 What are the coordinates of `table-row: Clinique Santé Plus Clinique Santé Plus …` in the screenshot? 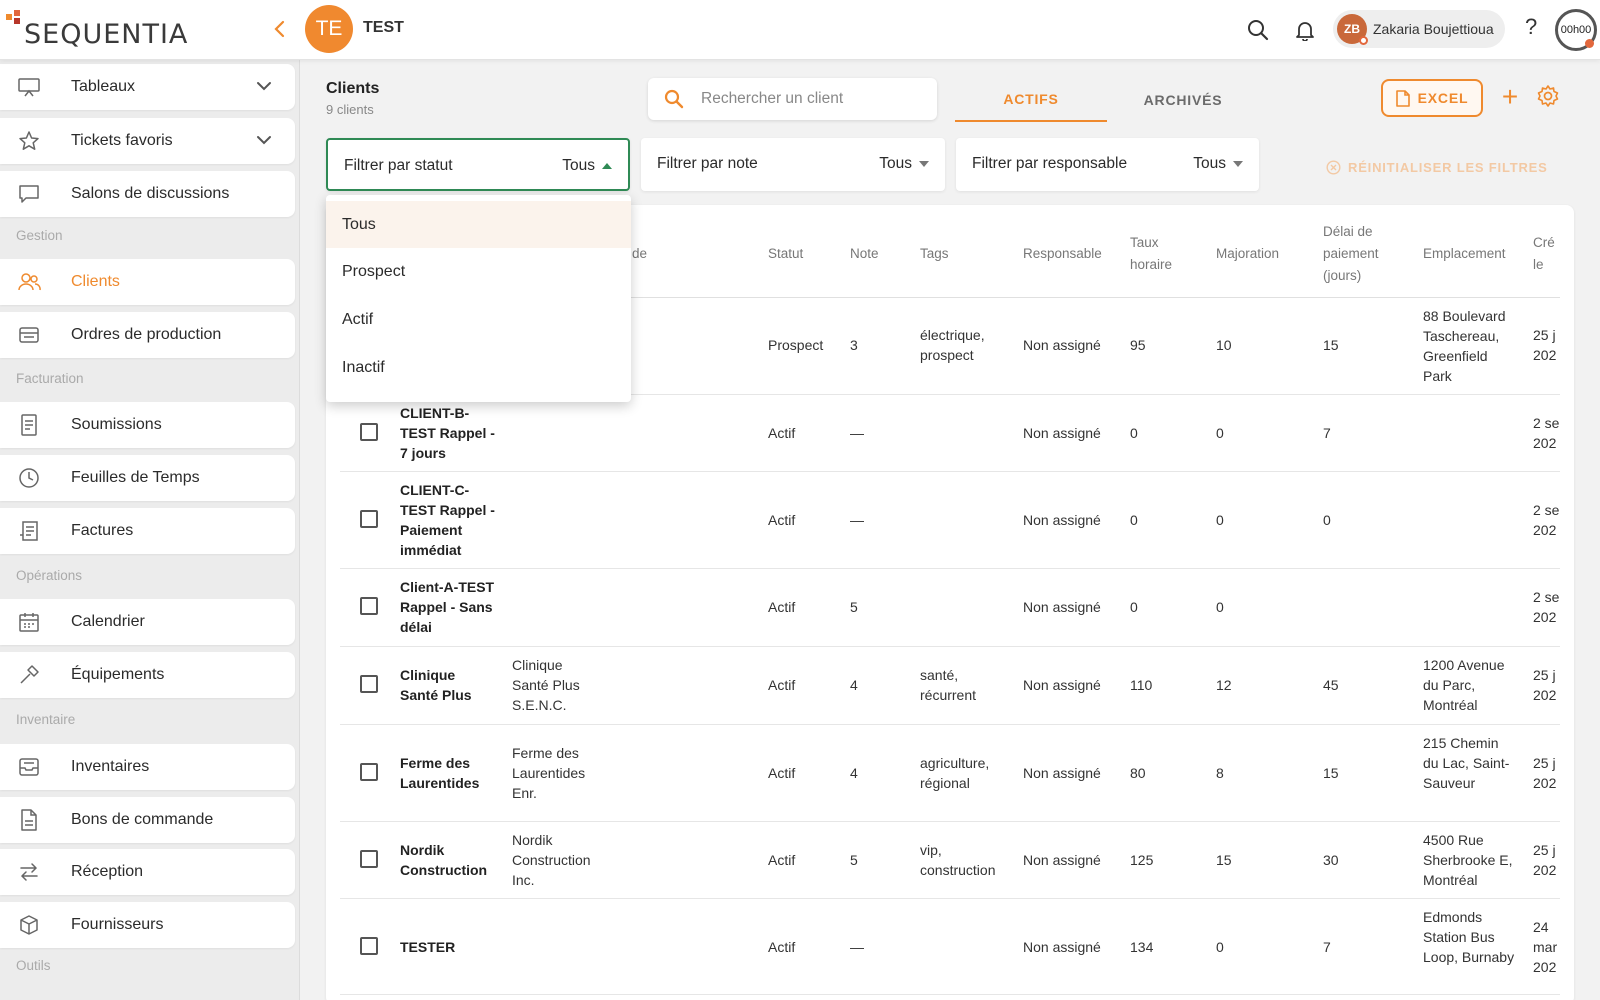 It's located at (950, 686).